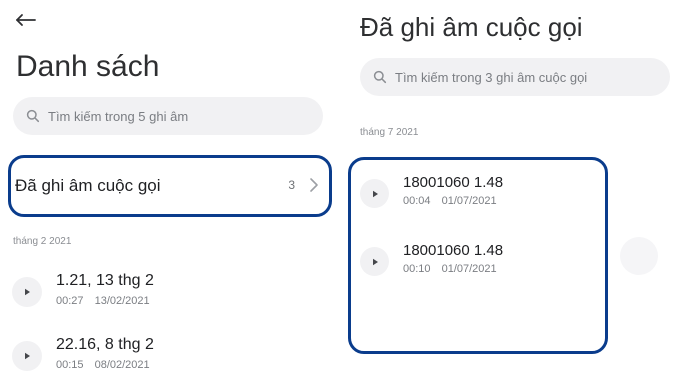 The height and width of the screenshot is (382, 680). I want to click on call-recordings-folder: Đã ghi âm cuộc gọi 3, so click(170, 186).